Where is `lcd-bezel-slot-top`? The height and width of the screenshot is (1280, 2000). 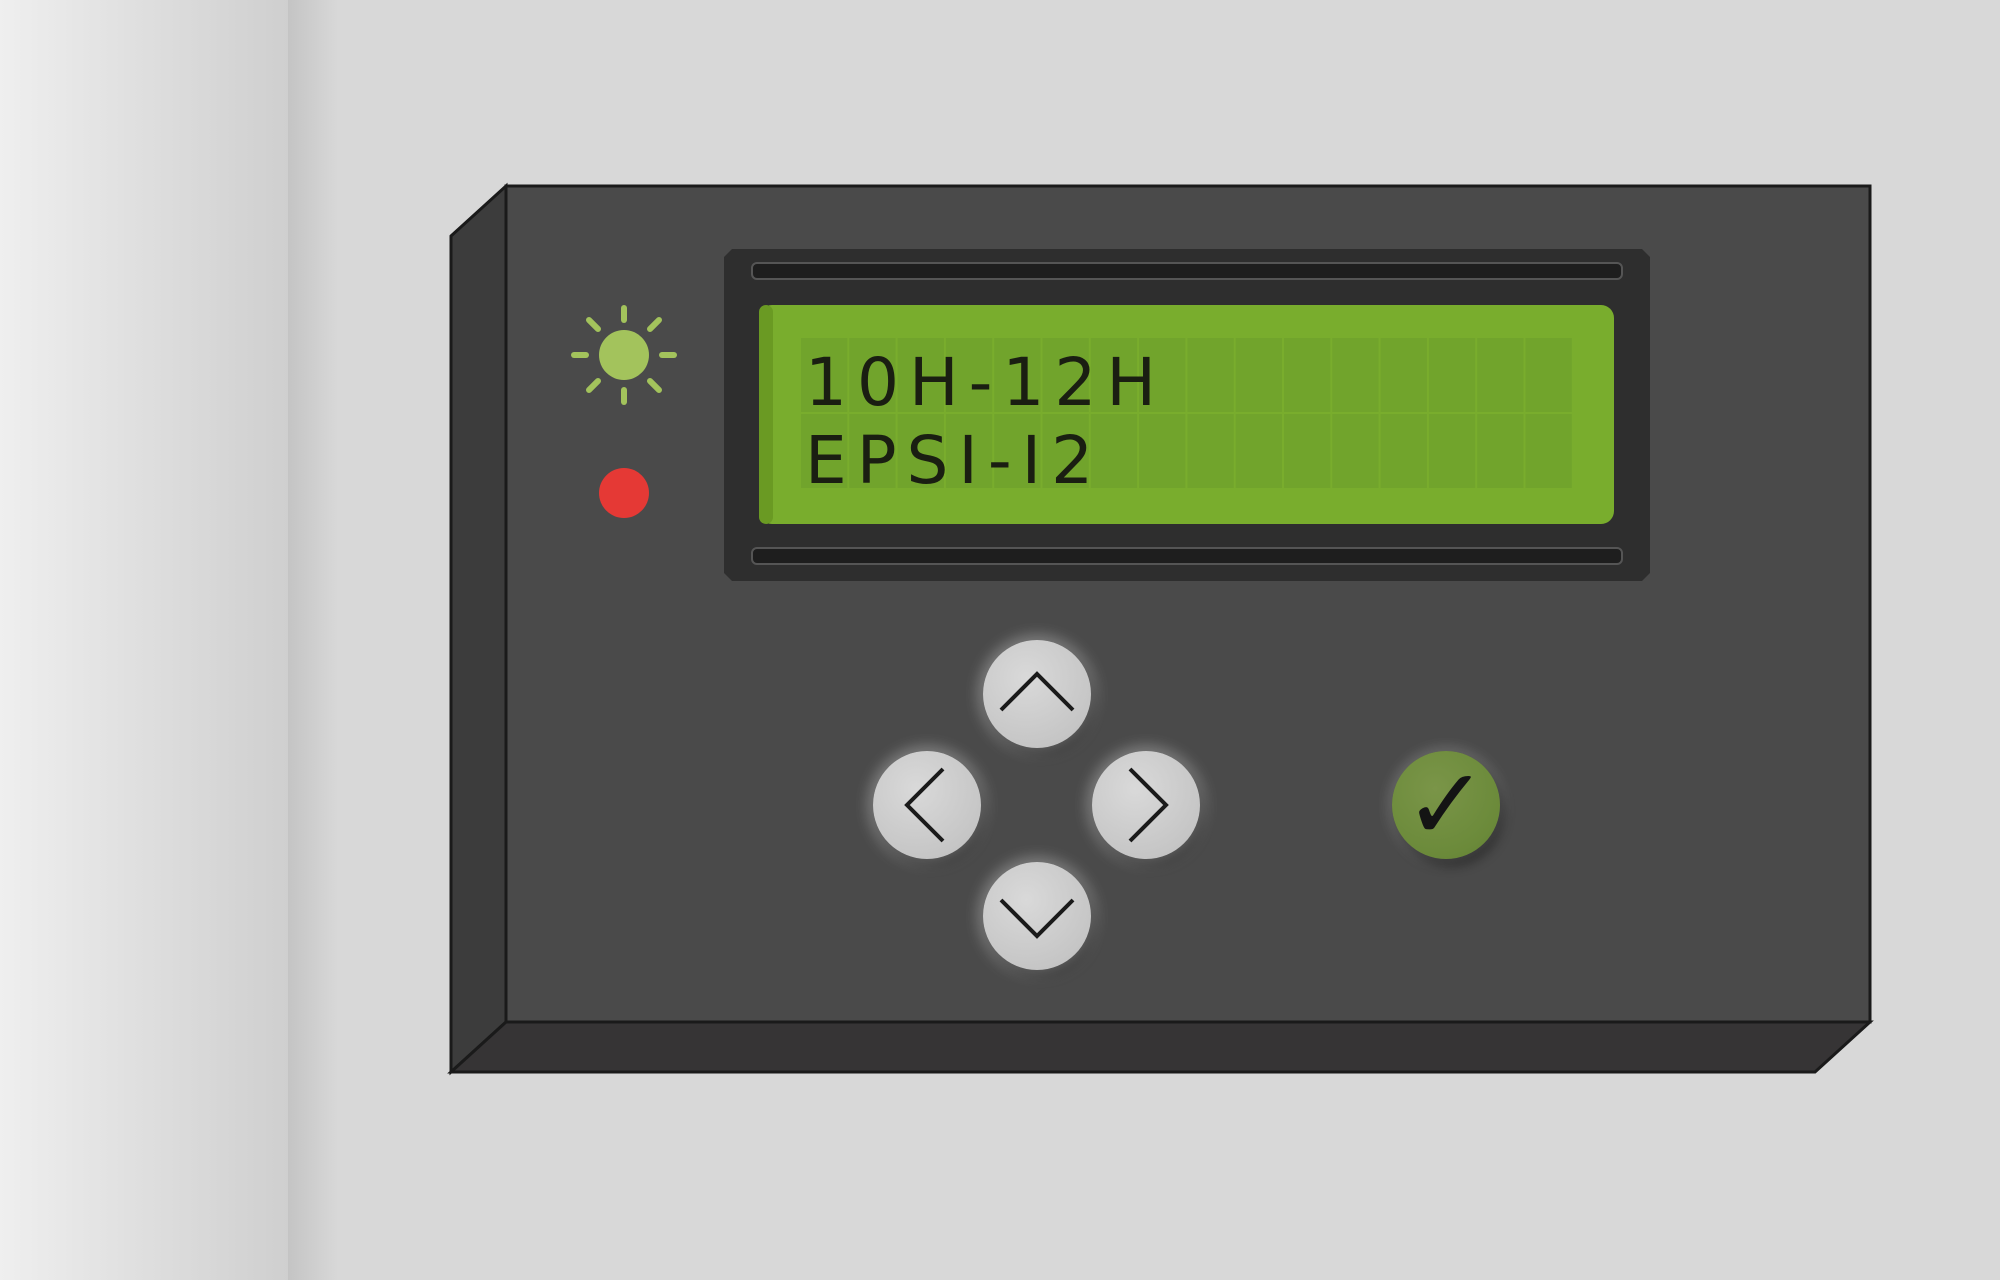 lcd-bezel-slot-top is located at coordinates (1187, 271).